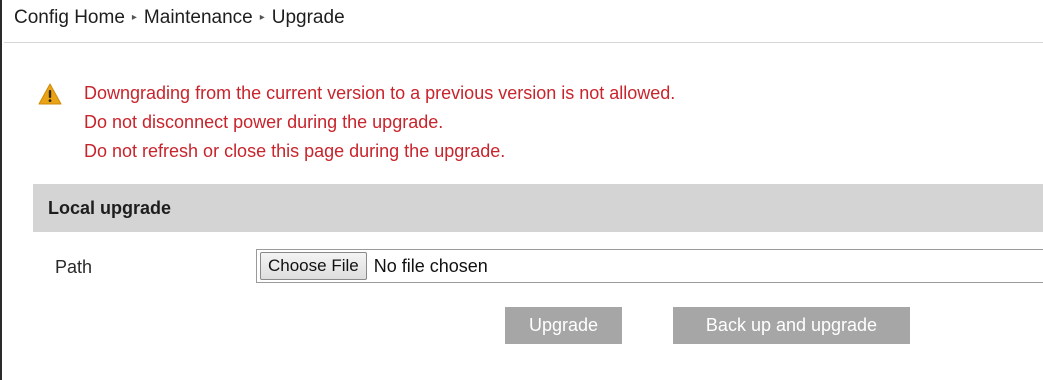  What do you see at coordinates (69, 18) in the screenshot?
I see `breadcrumb-config-home: Config Home` at bounding box center [69, 18].